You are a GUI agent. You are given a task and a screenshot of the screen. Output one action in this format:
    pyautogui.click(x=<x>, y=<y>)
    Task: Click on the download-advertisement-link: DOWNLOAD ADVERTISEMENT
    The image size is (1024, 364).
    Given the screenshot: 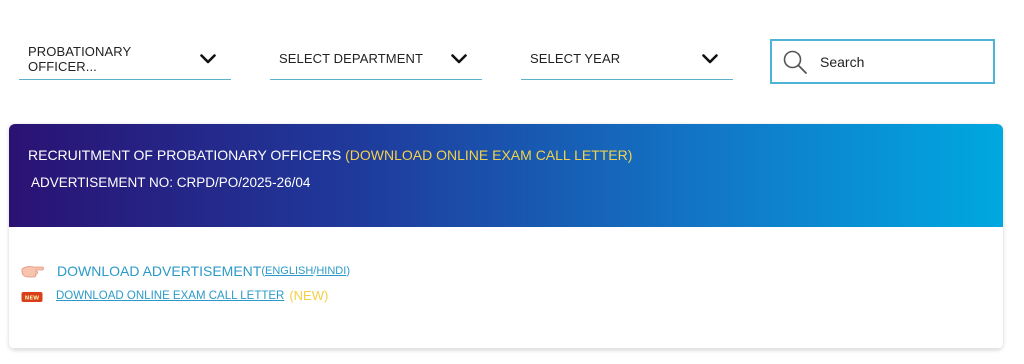 What is the action you would take?
    pyautogui.click(x=159, y=271)
    